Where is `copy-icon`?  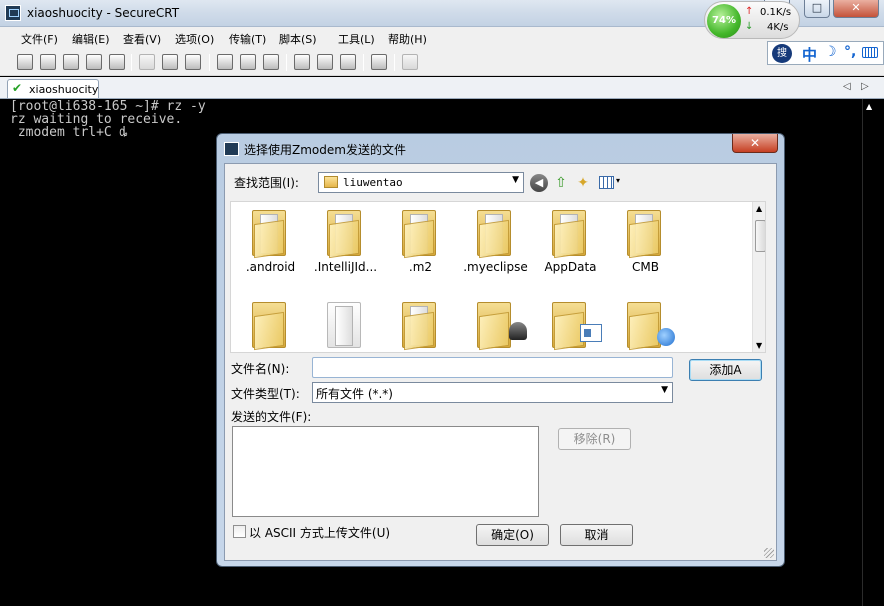
copy-icon is located at coordinates (147, 62).